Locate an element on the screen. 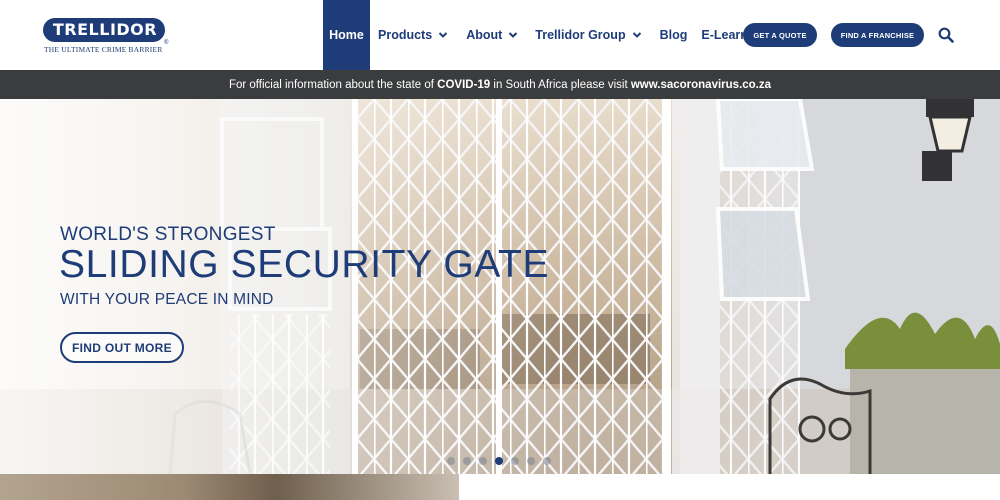  nav-item-label: About is located at coordinates (484, 35).